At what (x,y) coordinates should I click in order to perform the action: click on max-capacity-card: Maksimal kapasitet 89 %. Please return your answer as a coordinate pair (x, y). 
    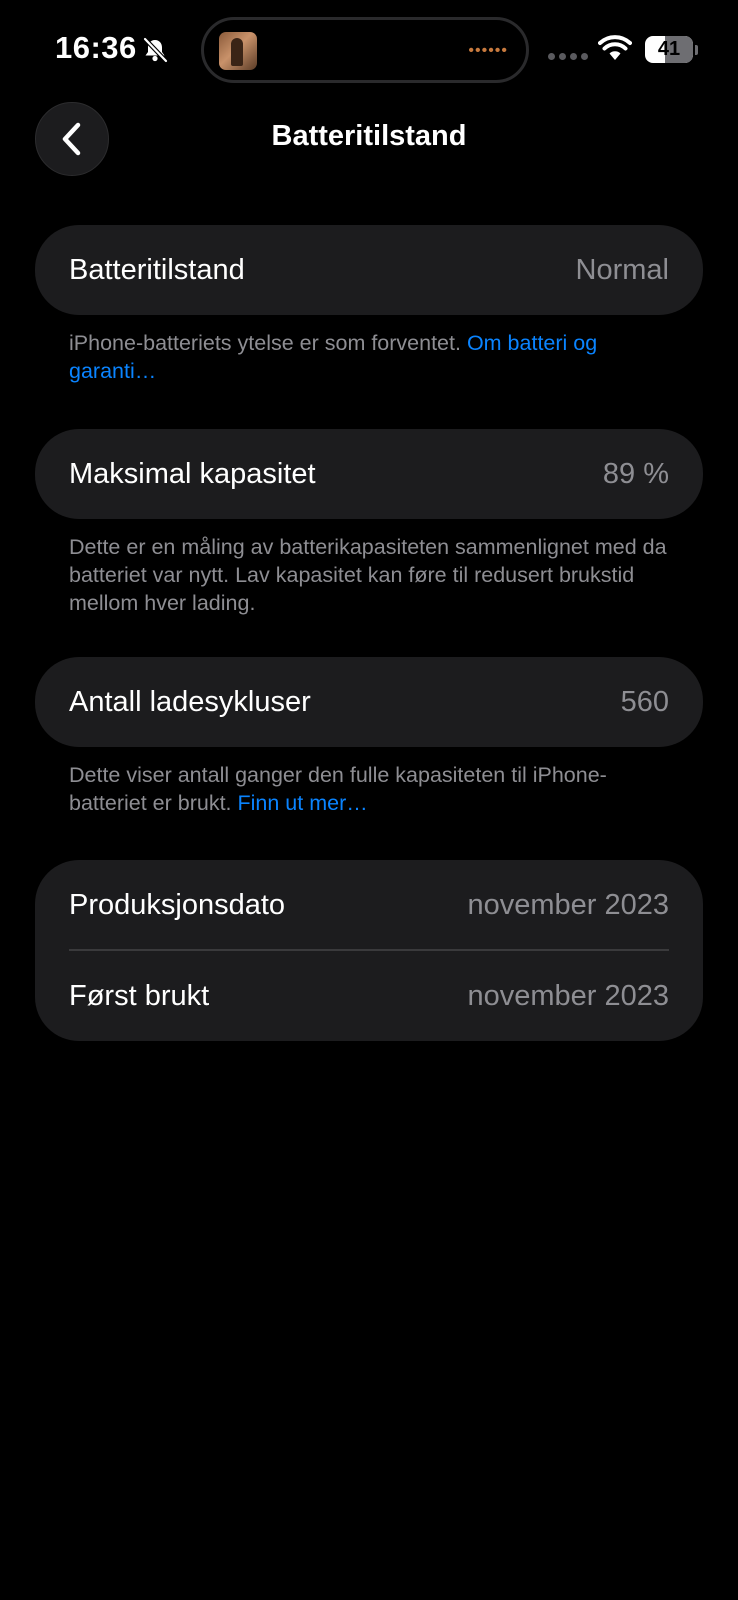
    Looking at the image, I should click on (369, 474).